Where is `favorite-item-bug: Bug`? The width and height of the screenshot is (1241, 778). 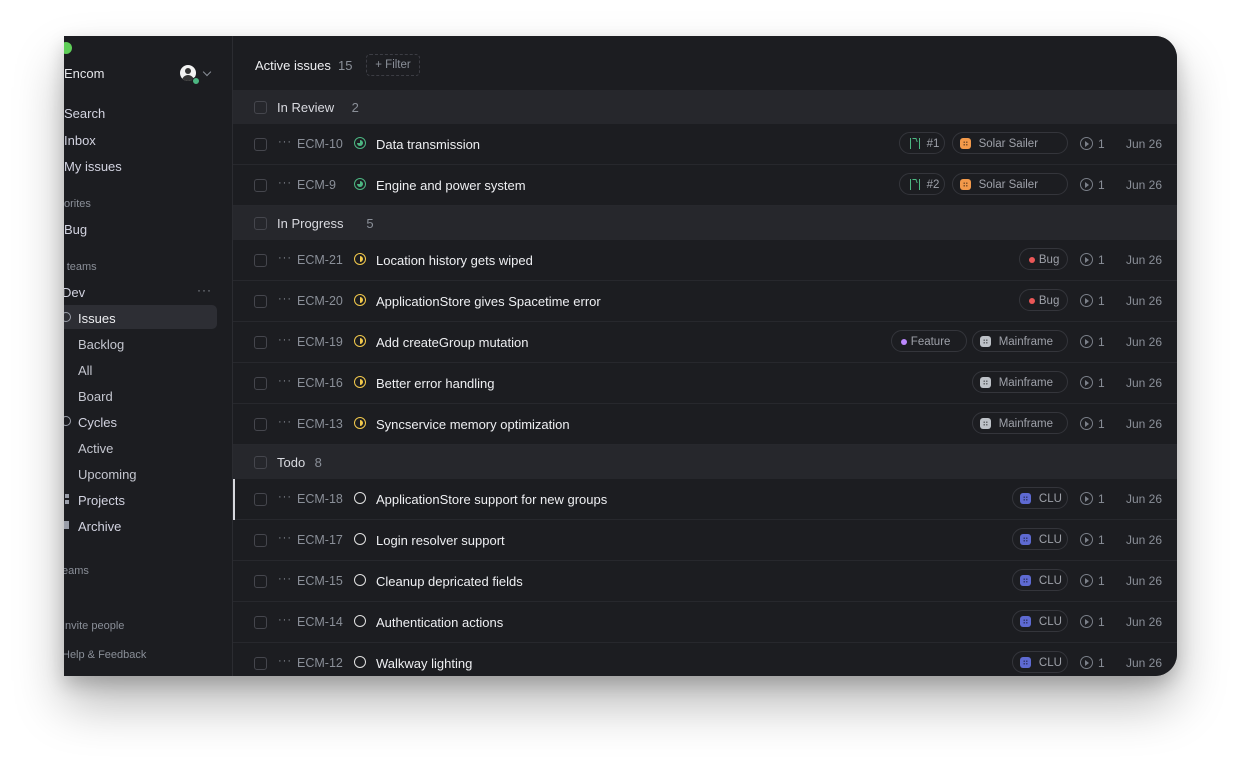 favorite-item-bug: Bug is located at coordinates (75, 229).